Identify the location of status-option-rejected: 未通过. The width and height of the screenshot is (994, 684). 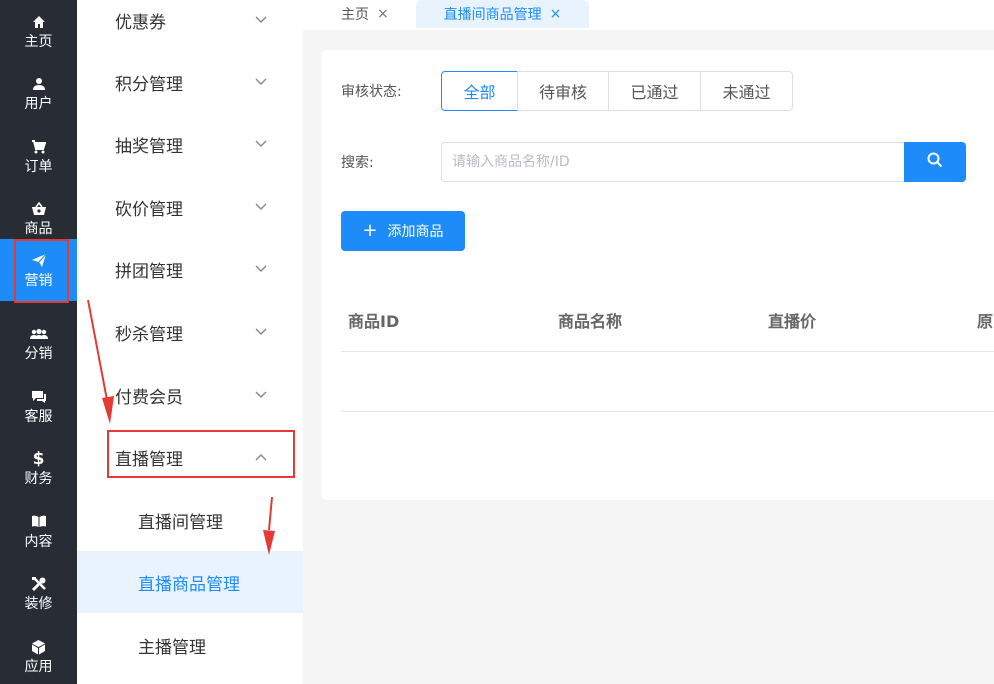
(746, 91).